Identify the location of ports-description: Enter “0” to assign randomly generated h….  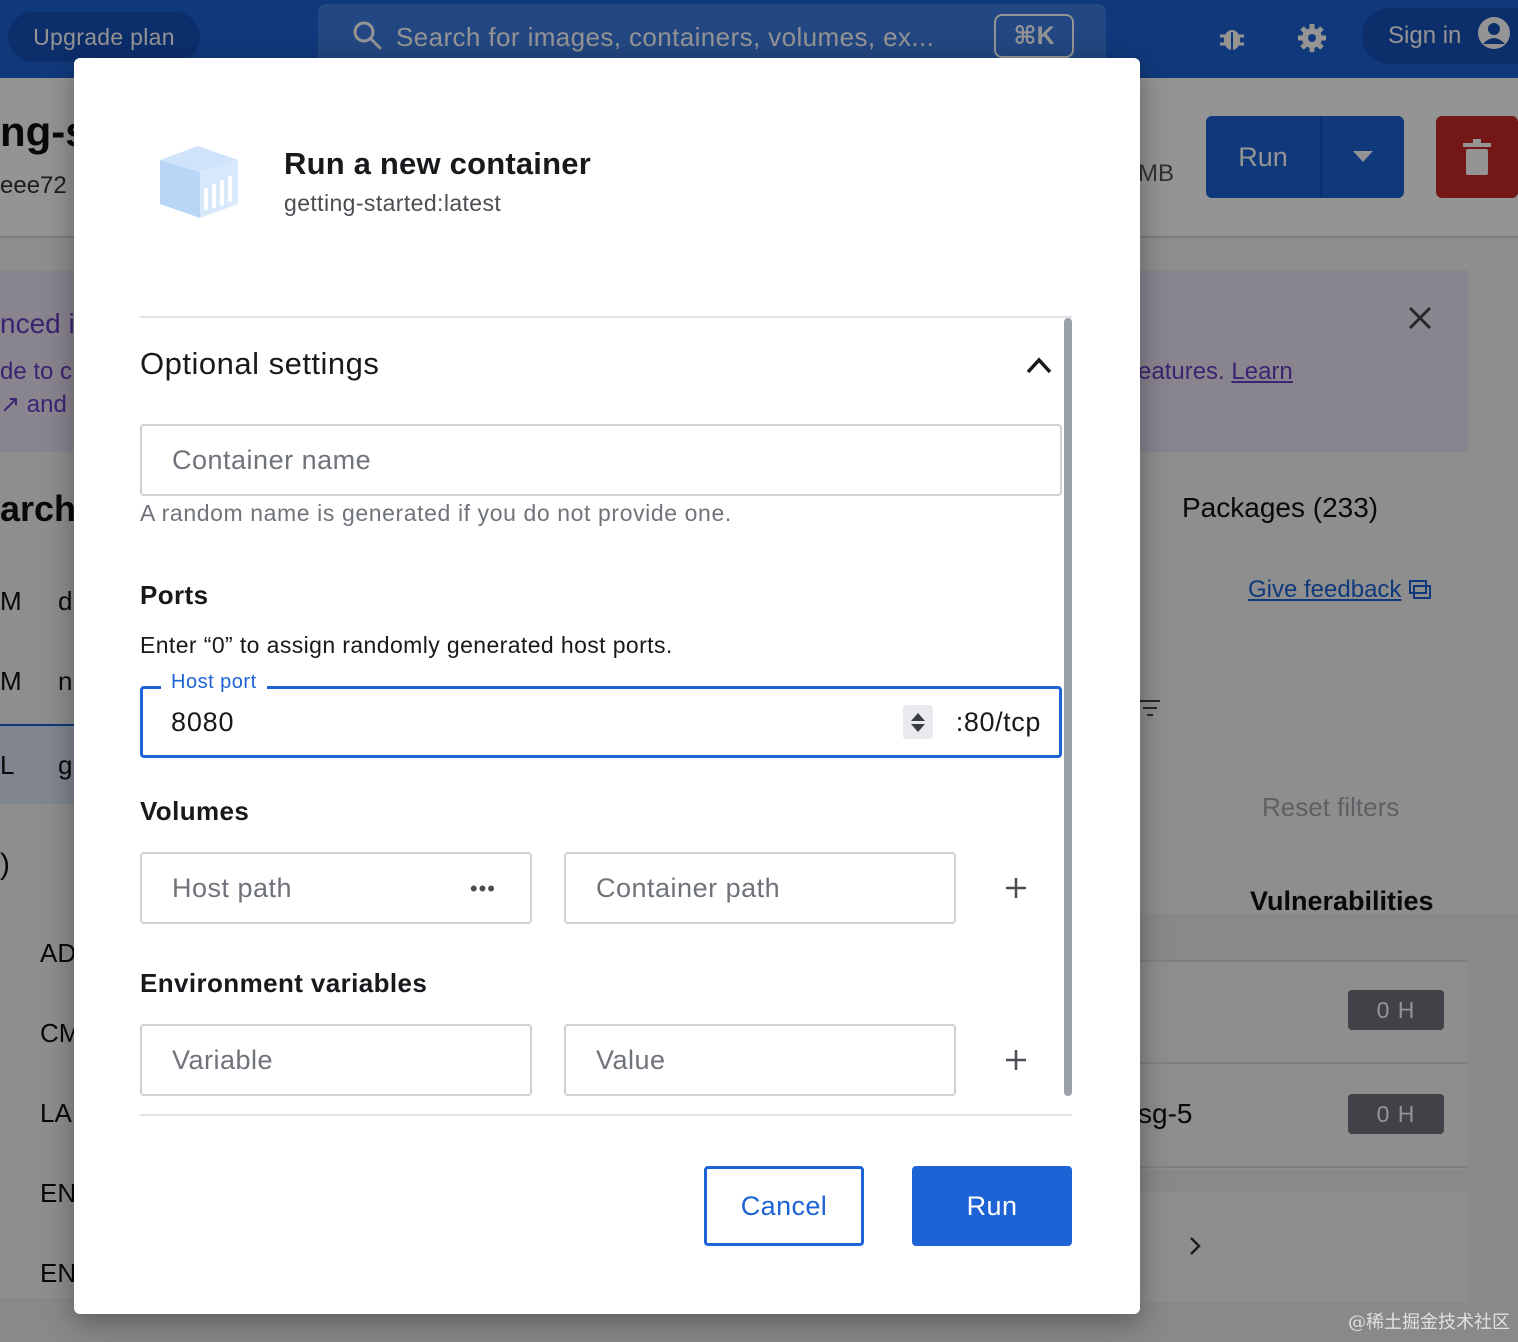
(406, 645).